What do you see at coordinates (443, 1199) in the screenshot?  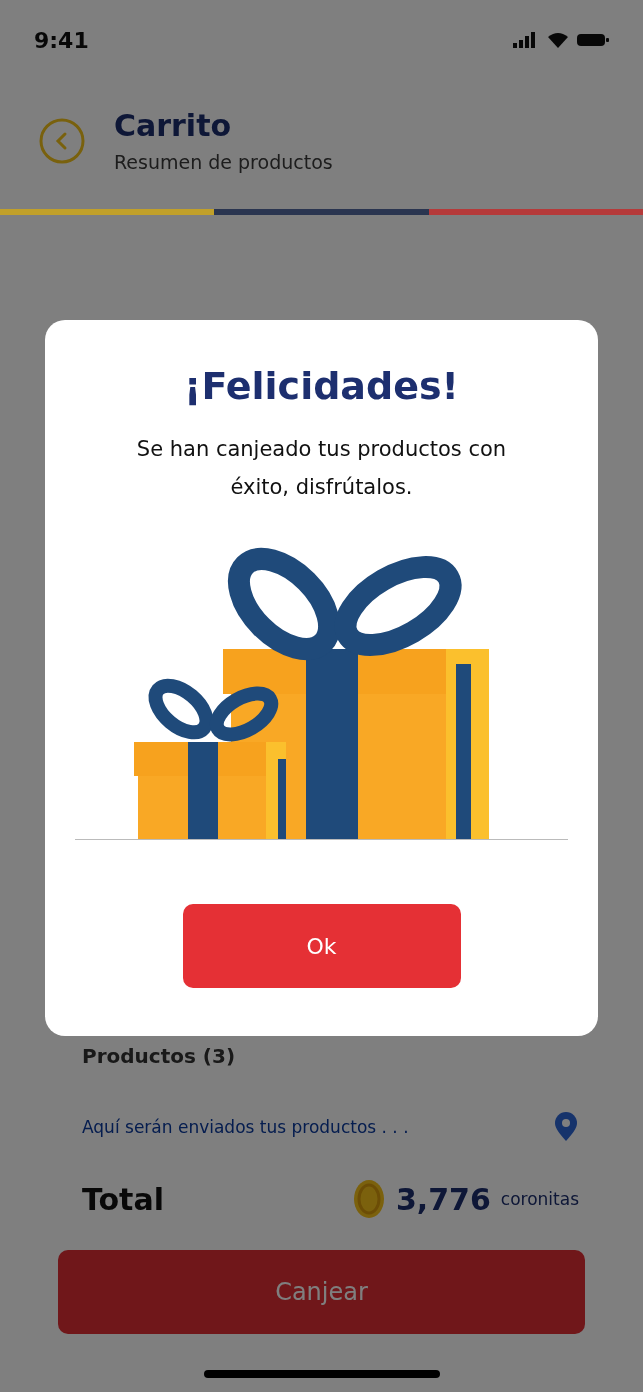 I see `total-amount: 3,776` at bounding box center [443, 1199].